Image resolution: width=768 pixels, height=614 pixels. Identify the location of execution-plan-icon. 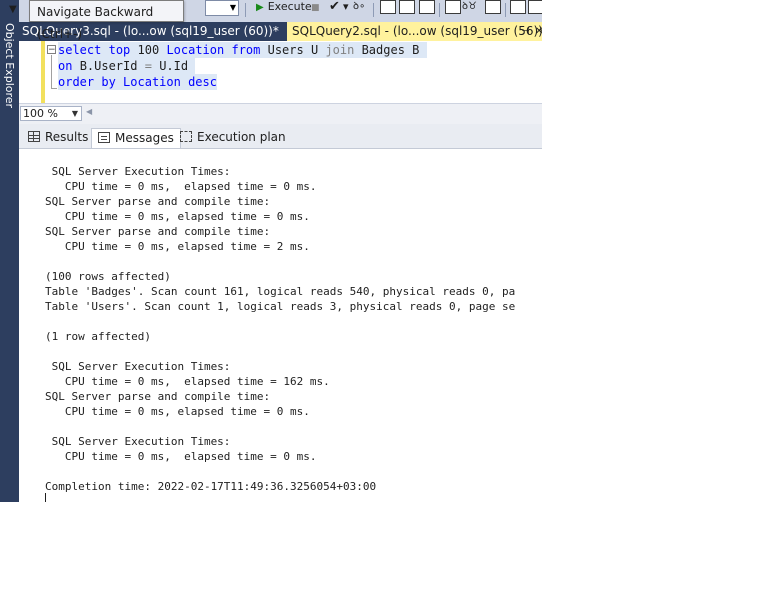
(186, 136).